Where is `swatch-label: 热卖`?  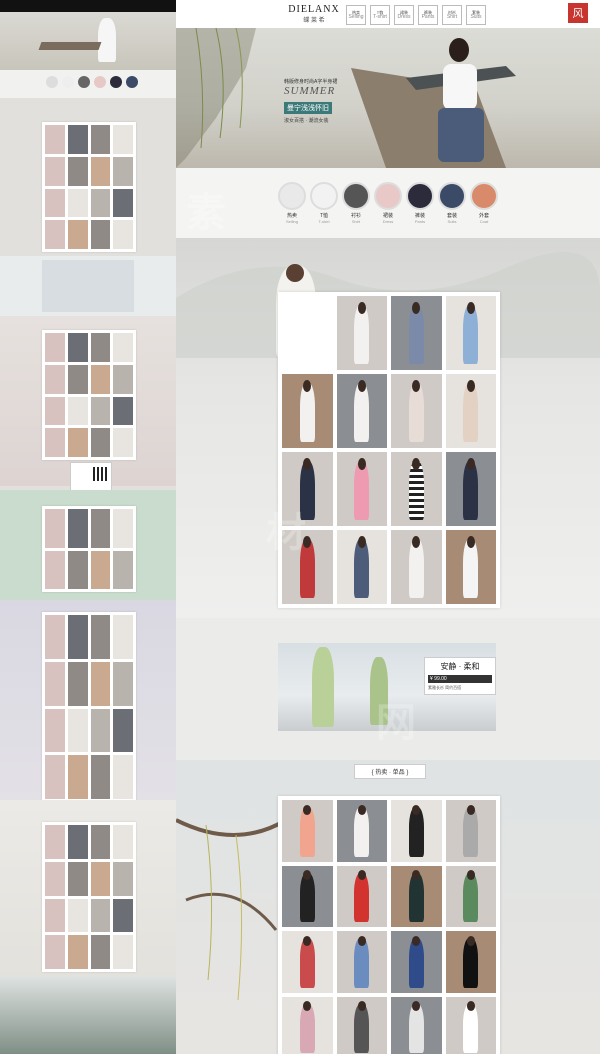
swatch-label: 热卖 is located at coordinates (291, 216).